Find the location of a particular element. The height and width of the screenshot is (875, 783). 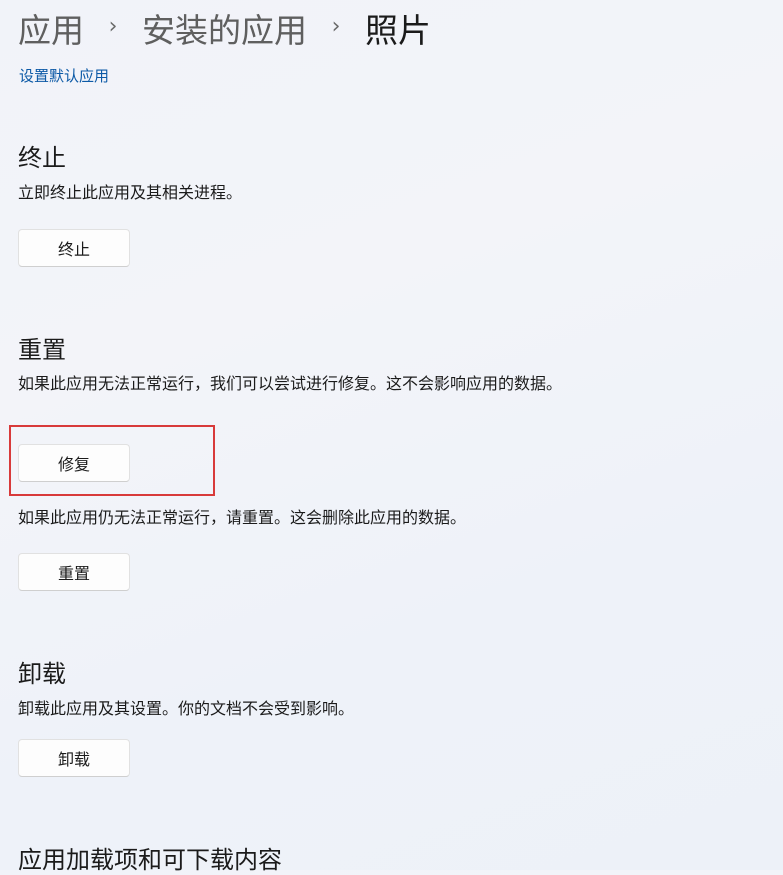

uninstall-button: 卸载 is located at coordinates (74, 758).